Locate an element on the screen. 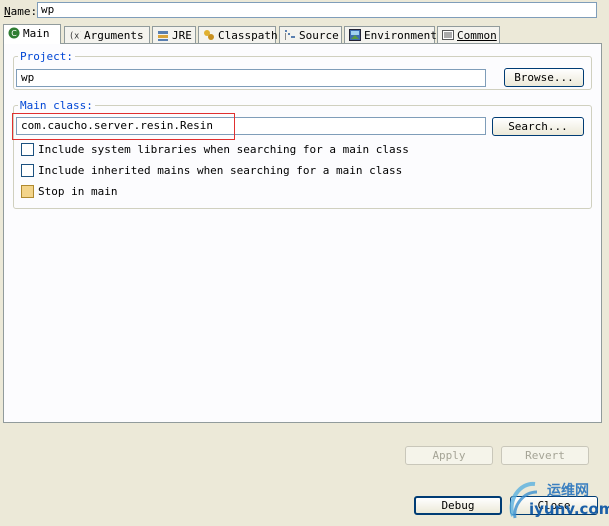  tab-jre: JRE is located at coordinates (174, 34).